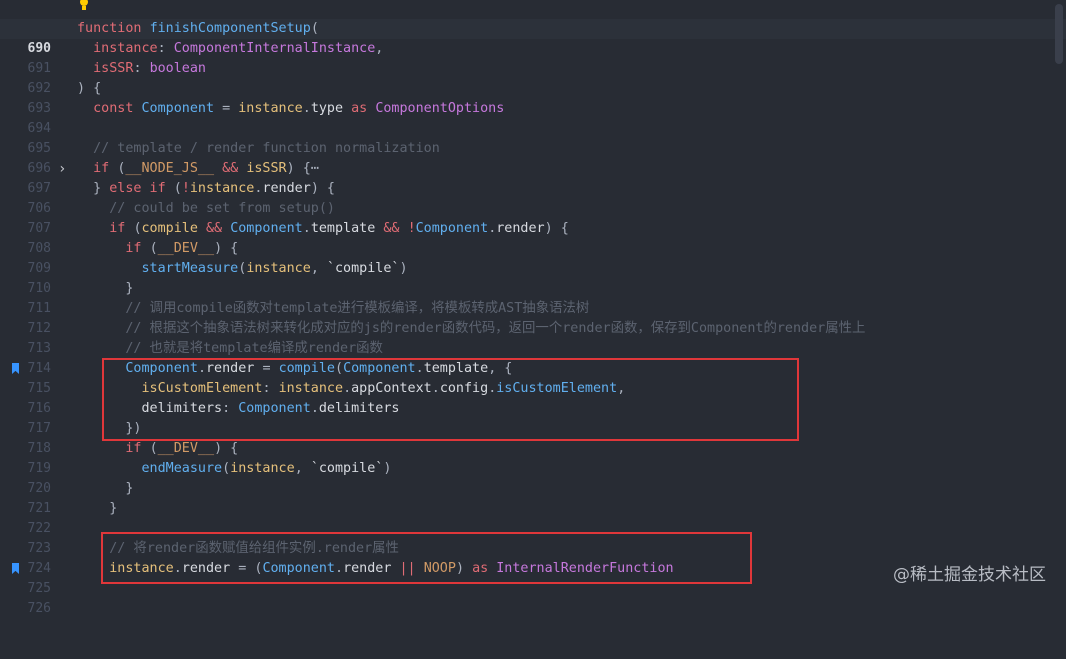 The height and width of the screenshot is (659, 1066). I want to click on highlight-box-render-assign, so click(426, 558).